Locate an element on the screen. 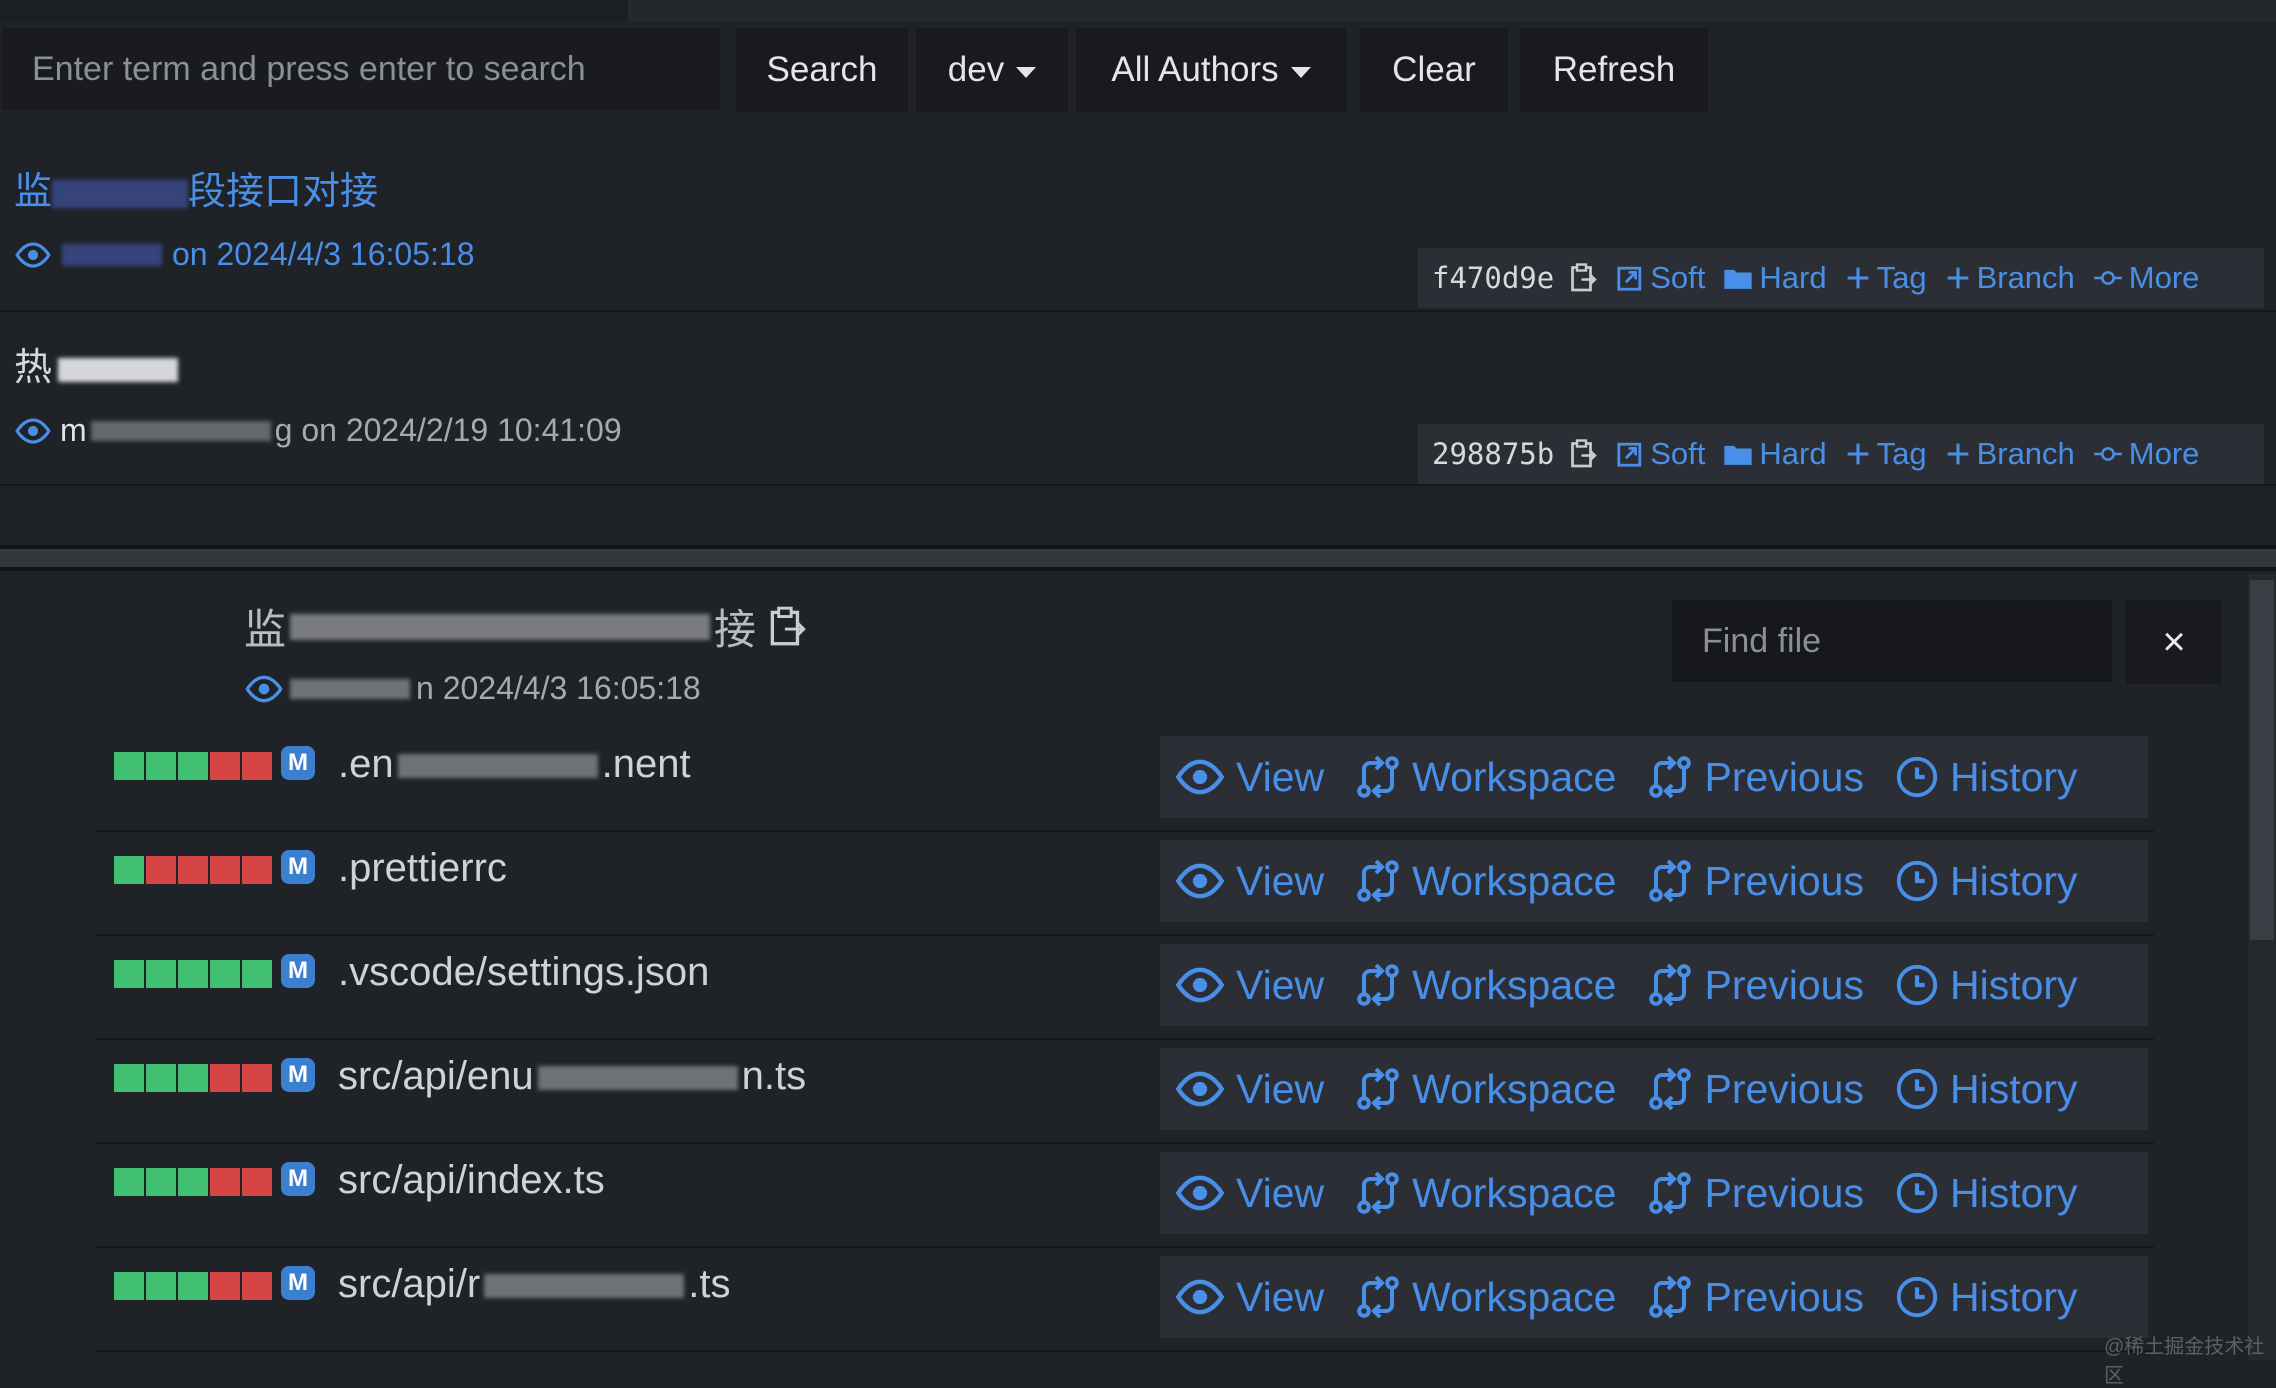 Image resolution: width=2276 pixels, height=1388 pixels. tag-label: Tag is located at coordinates (1901, 453).